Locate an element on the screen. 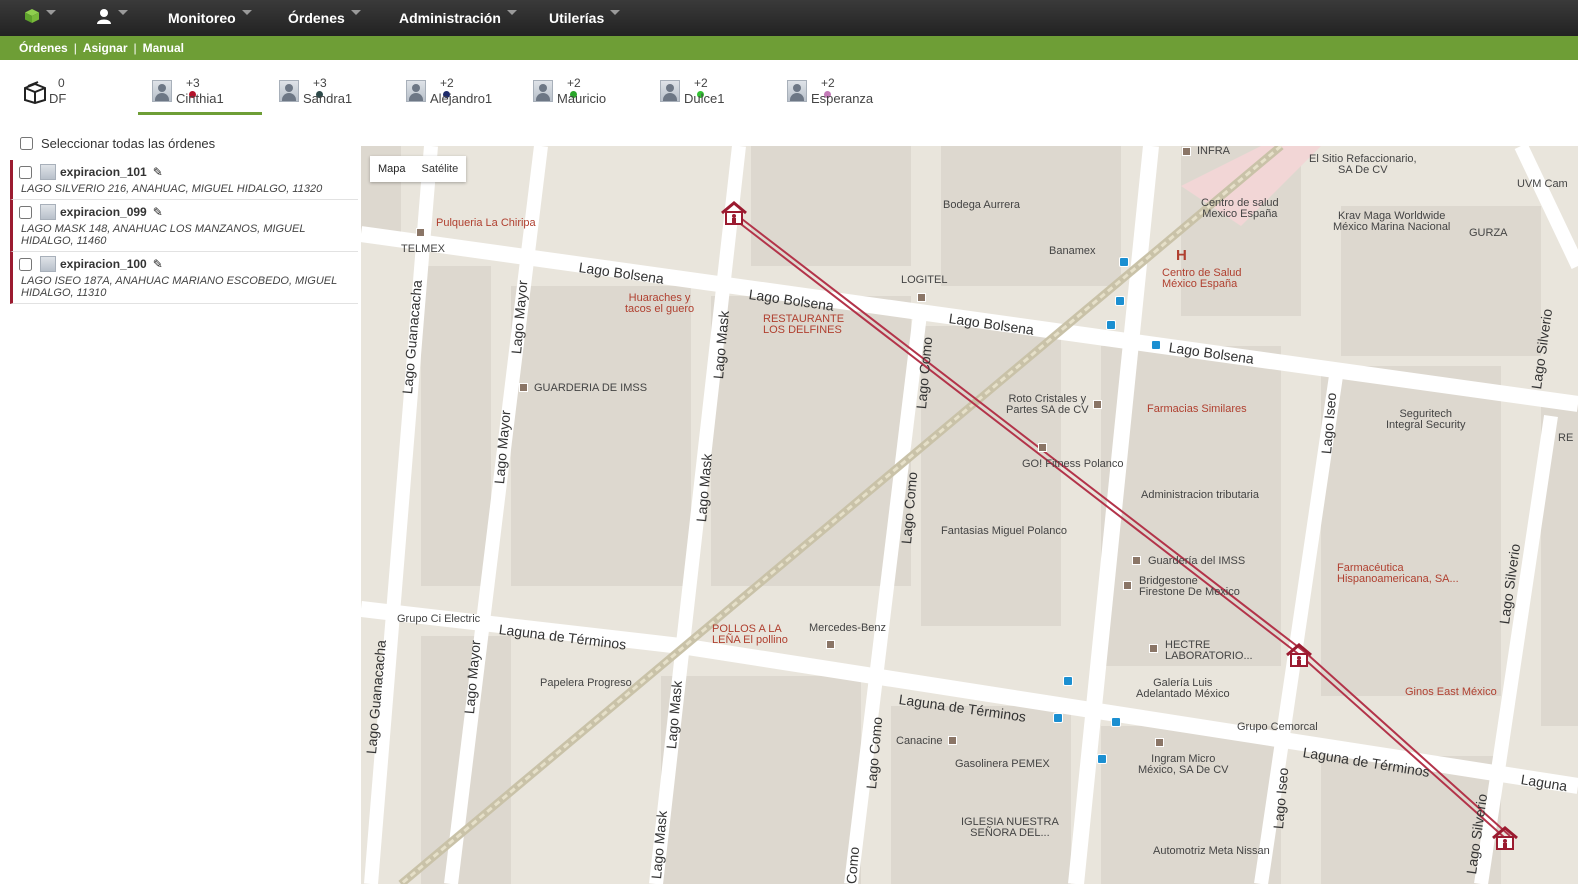 This screenshot has height=890, width=1578. sub-navbar: Órdenes | Asignar | Manual is located at coordinates (789, 48).